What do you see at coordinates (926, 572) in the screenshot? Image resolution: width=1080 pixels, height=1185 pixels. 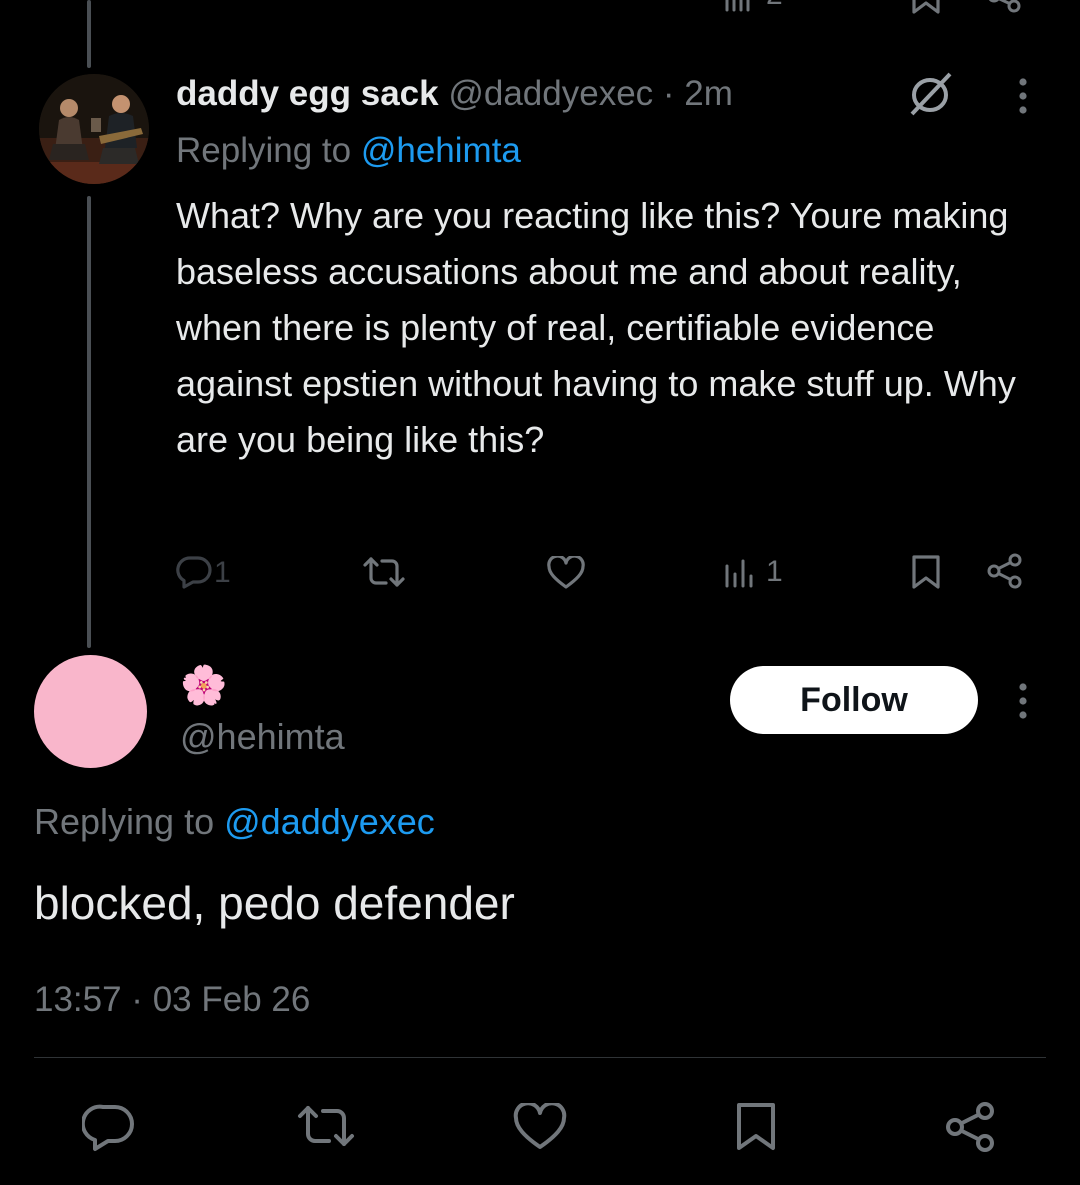 I see `bookmark-icon` at bounding box center [926, 572].